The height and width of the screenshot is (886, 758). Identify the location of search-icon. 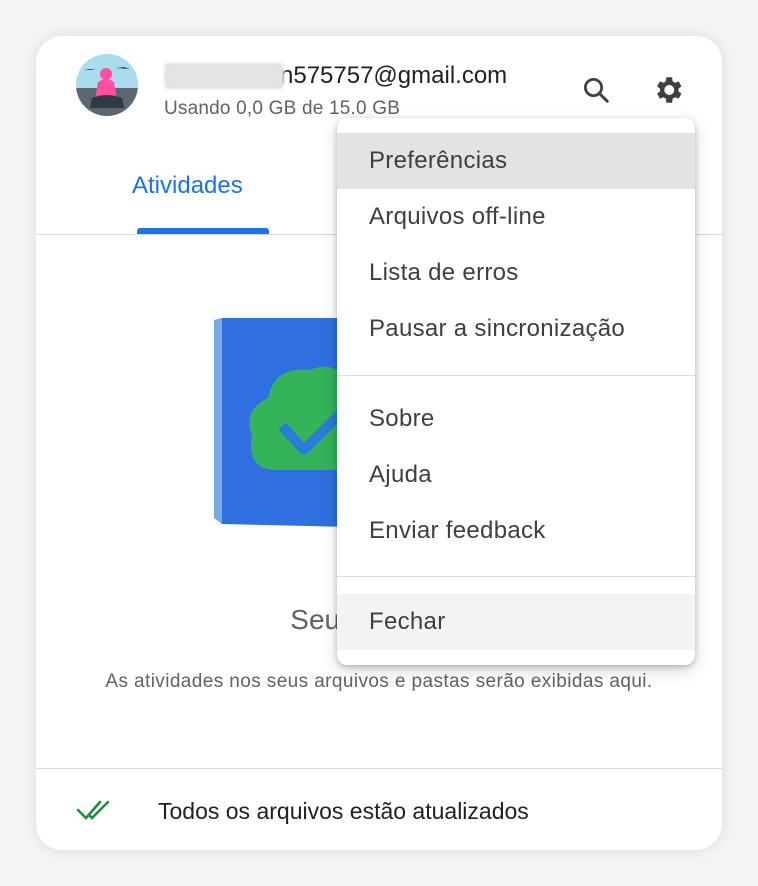
(596, 90).